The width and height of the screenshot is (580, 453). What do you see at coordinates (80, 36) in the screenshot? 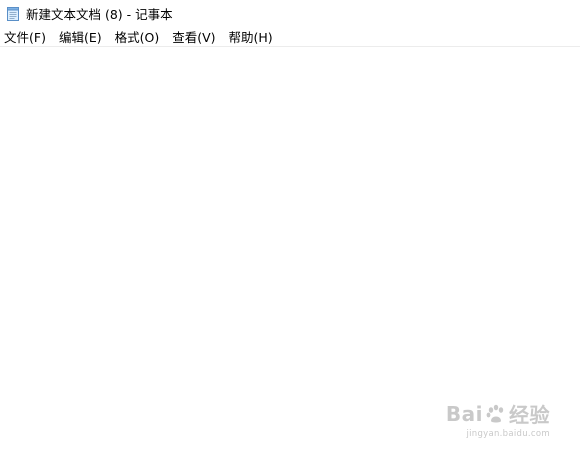
I see `menu-edit: 编辑(E)` at bounding box center [80, 36].